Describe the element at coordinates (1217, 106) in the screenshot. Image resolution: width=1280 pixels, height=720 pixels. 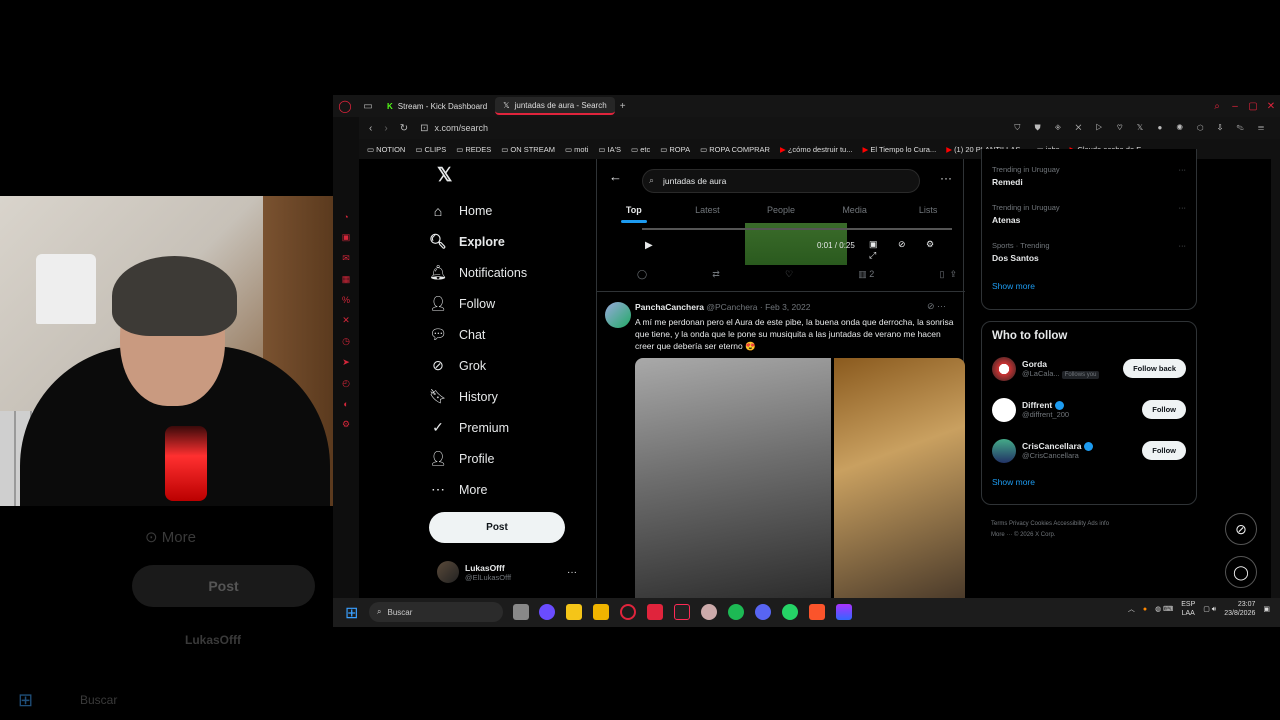
I see `search-tabs-icon: ⌕` at that location.